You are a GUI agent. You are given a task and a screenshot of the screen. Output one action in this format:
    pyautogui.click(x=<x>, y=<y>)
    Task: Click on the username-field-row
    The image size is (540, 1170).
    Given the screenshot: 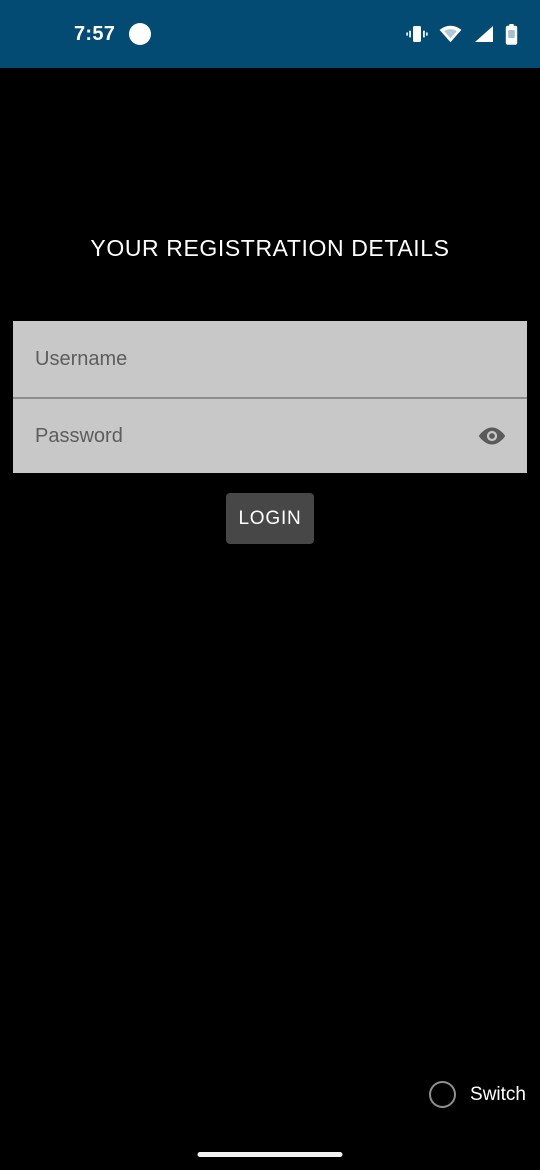 What is the action you would take?
    pyautogui.click(x=270, y=359)
    